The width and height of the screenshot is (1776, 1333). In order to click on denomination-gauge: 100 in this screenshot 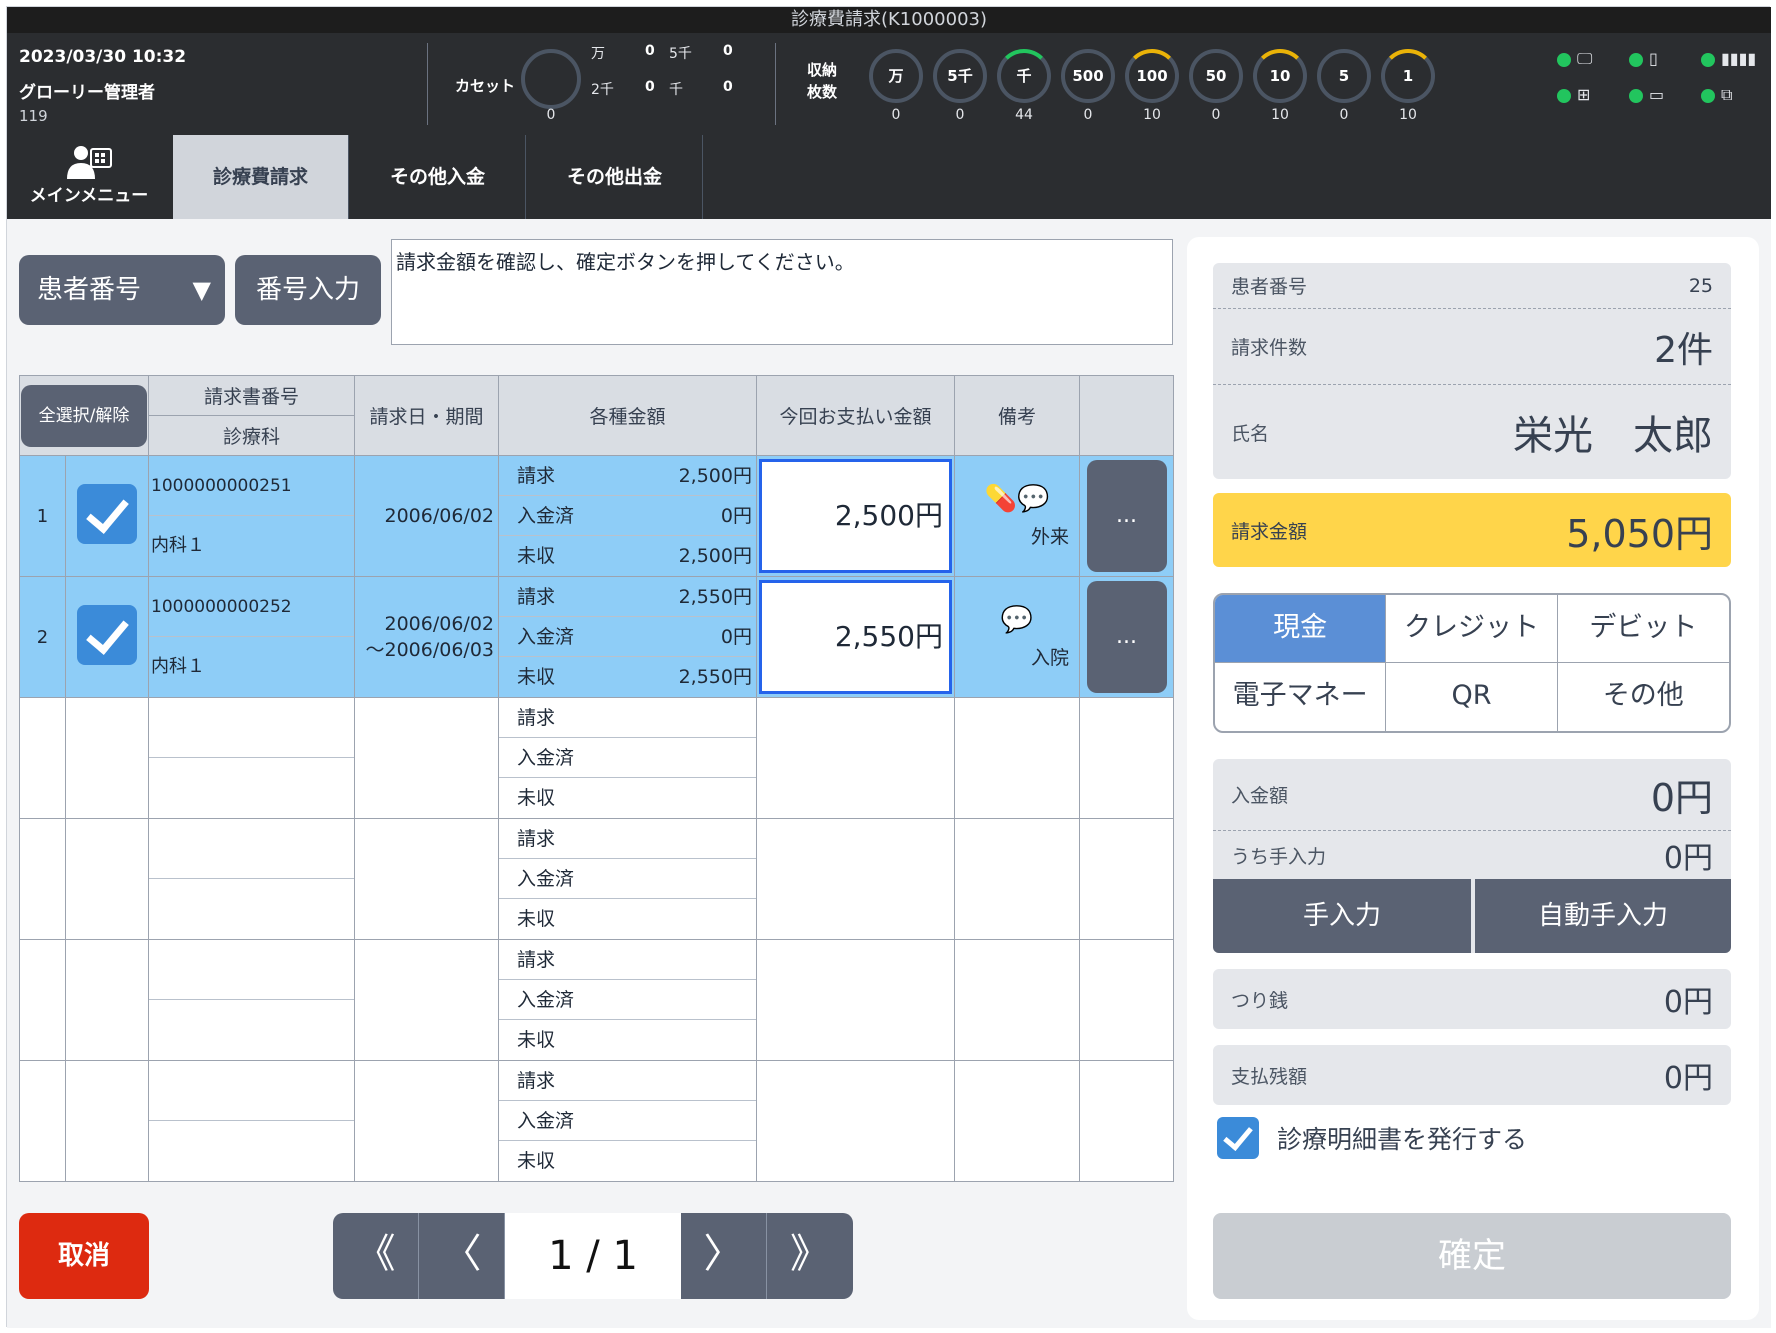, I will do `click(1152, 76)`.